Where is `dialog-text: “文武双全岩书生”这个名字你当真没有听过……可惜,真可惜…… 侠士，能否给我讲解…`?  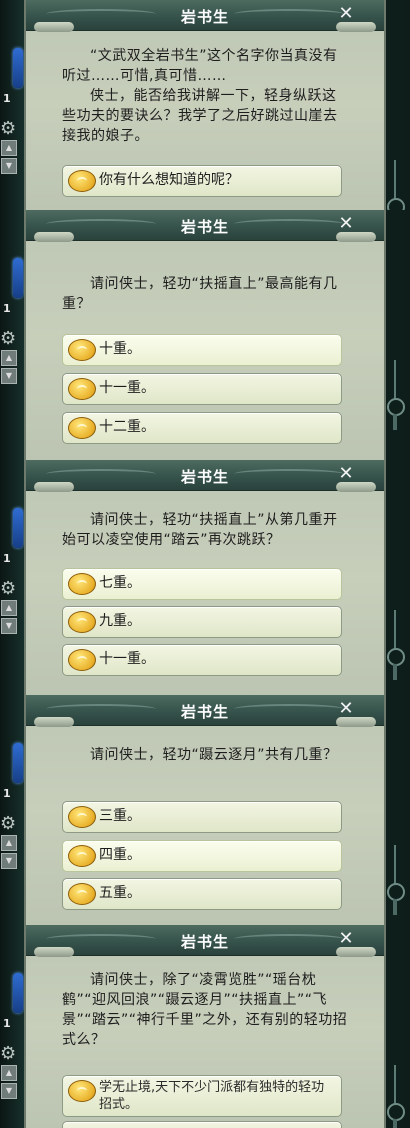 dialog-text: “文武双全岩书生”这个名字你当真没有听过……可惜,真可惜…… 侠士，能否给我讲解… is located at coordinates (206, 96).